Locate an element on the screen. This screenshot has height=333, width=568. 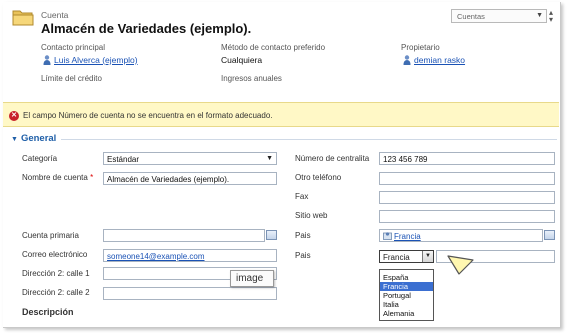
country-dropdown-list: España Francia Portugal Italia Alemania is located at coordinates (406, 295).